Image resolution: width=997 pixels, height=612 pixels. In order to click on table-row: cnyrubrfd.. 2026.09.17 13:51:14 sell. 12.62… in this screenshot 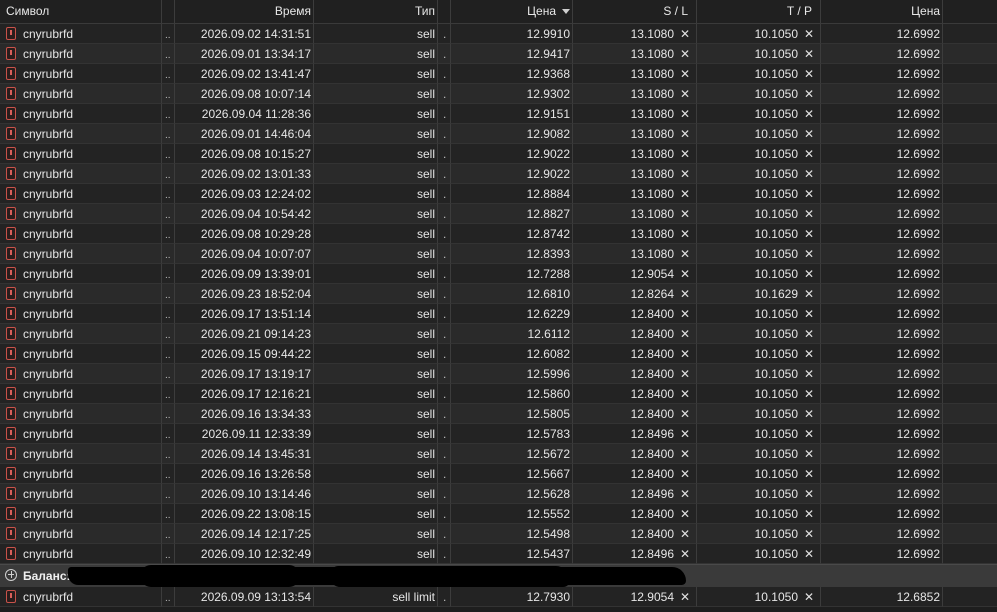, I will do `click(498, 314)`.